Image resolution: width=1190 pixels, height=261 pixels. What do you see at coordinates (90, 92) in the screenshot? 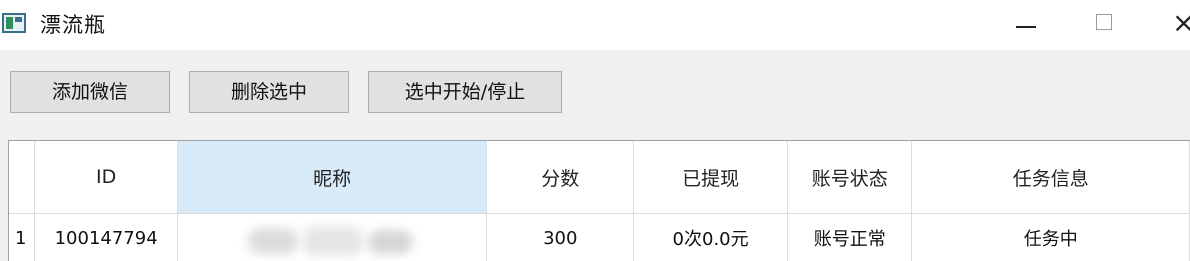
I see `add-wechat-button: 添加微信` at bounding box center [90, 92].